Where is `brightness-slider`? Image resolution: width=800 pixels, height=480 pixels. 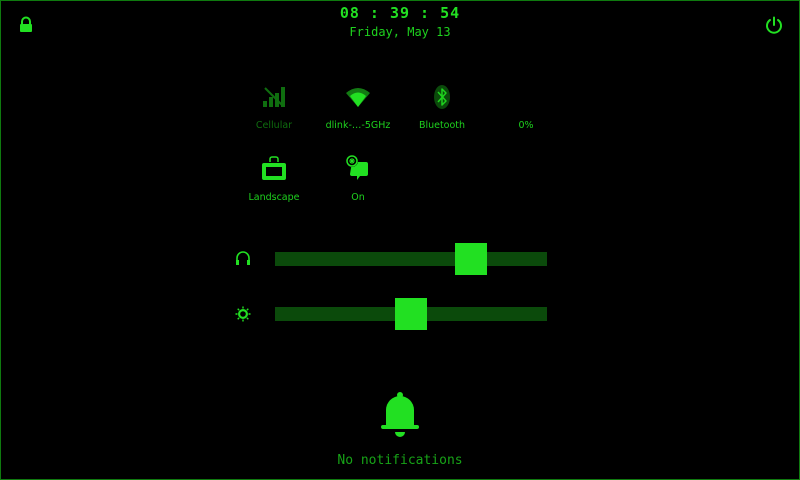
brightness-slider is located at coordinates (411, 314).